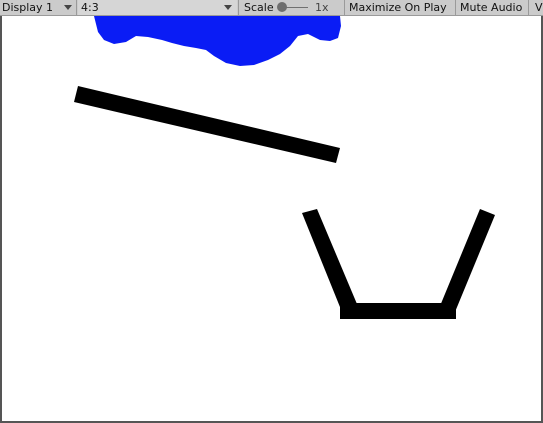 This screenshot has height=423, width=543. What do you see at coordinates (207, 124) in the screenshot?
I see `inclined-ramp` at bounding box center [207, 124].